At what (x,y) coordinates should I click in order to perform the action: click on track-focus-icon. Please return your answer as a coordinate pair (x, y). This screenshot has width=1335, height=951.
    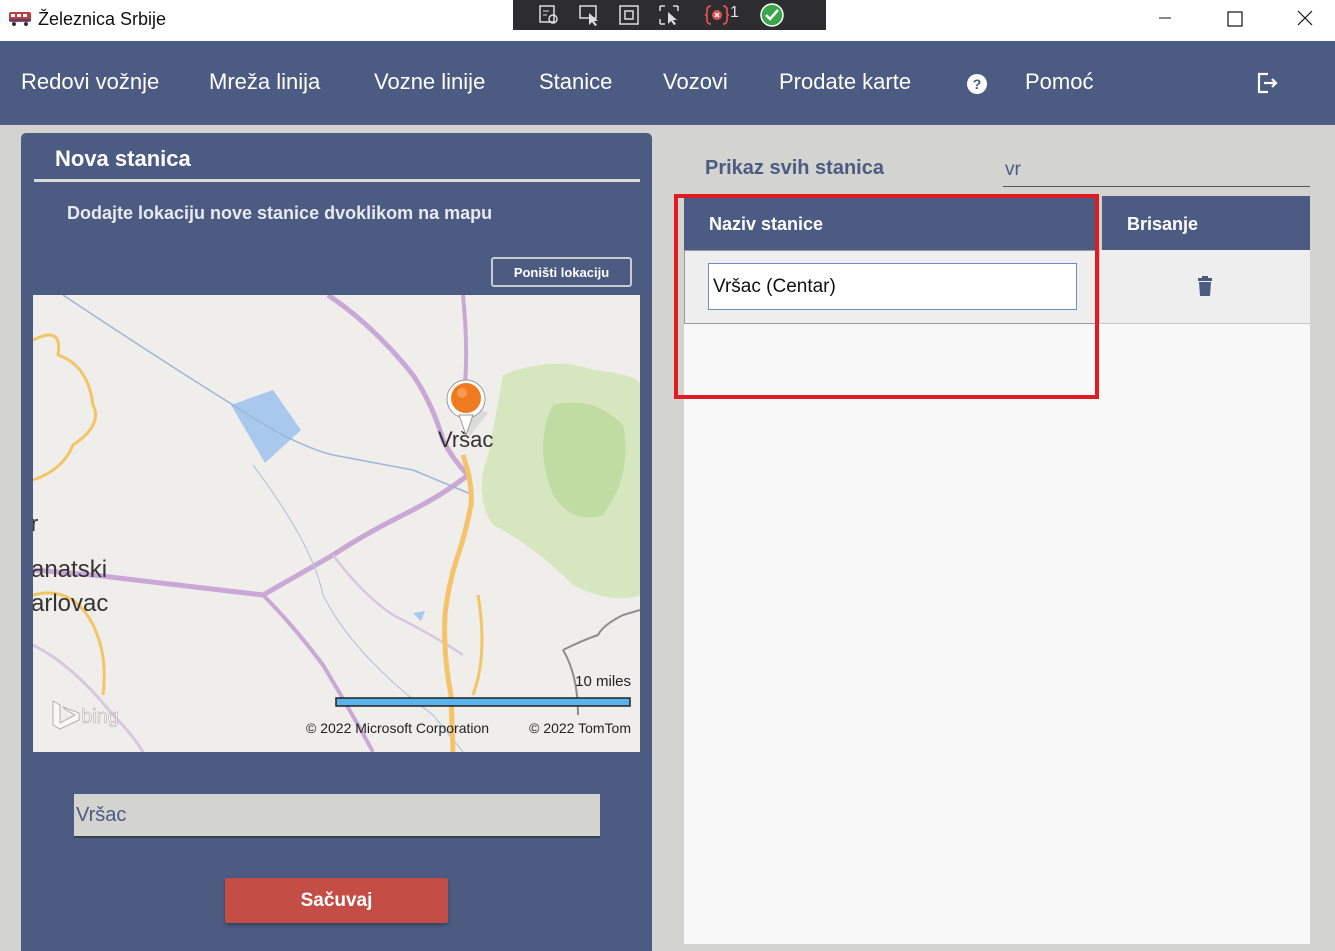
    Looking at the image, I should click on (669, 15).